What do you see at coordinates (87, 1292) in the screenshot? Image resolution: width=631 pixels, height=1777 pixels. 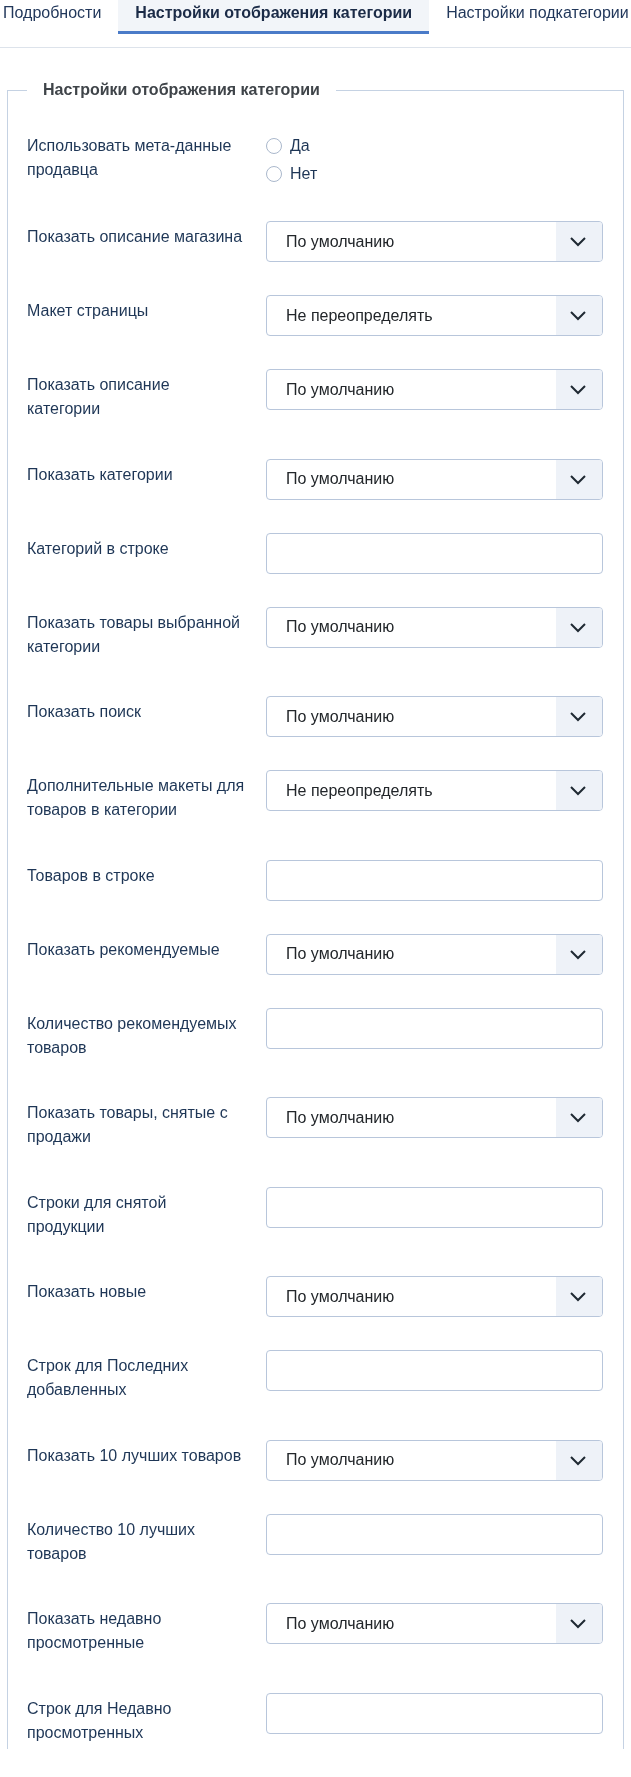 I see `field-label: Показать новые` at bounding box center [87, 1292].